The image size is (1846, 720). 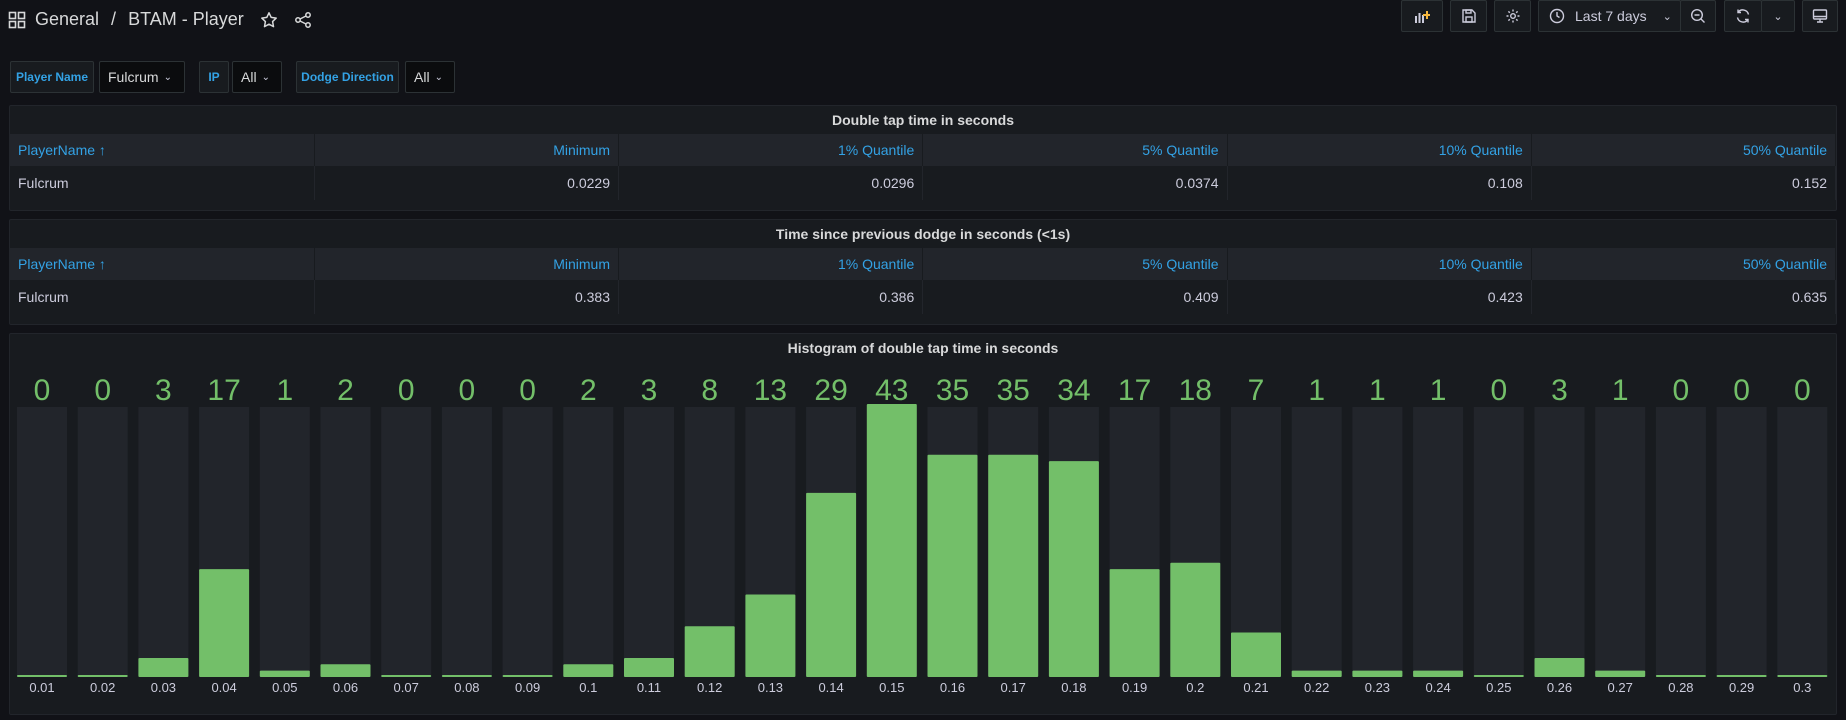 I want to click on table-cell: 0.409, so click(x=1075, y=297).